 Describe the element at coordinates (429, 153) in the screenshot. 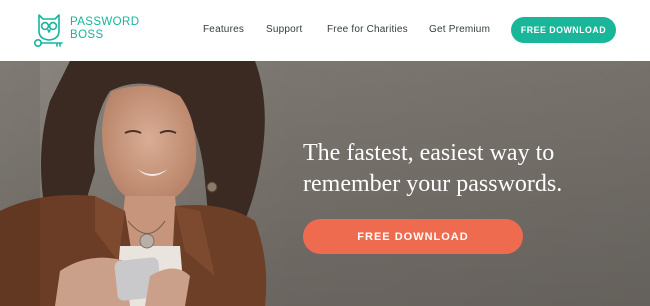

I see `hero-heading-line-1: The fastest, easiest way to` at that location.